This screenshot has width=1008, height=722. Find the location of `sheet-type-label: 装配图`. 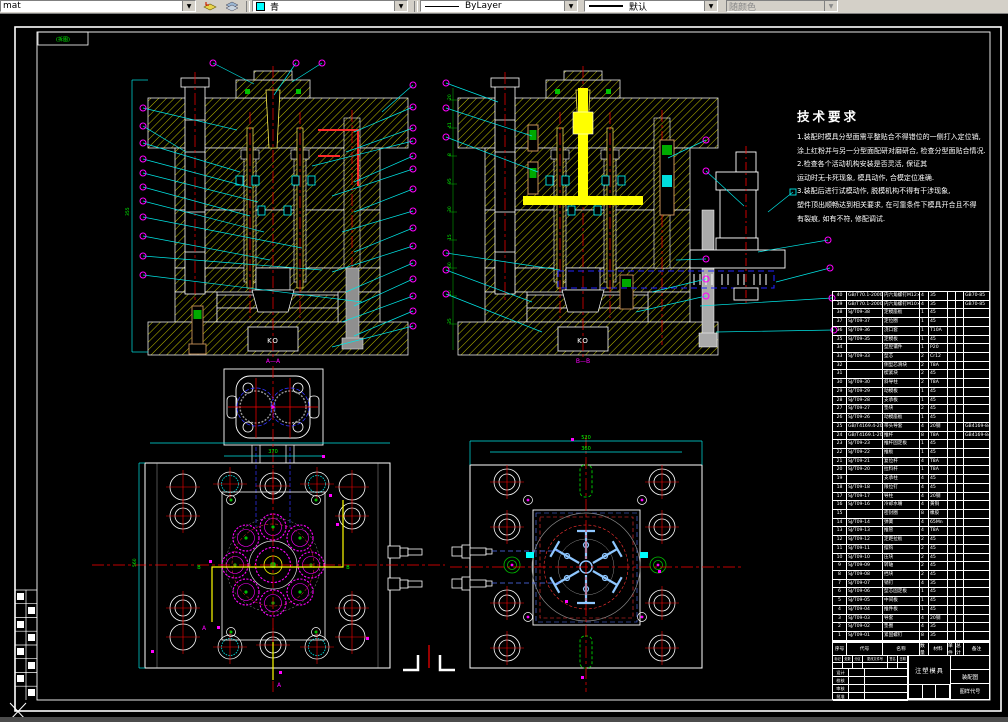

sheet-type-label: 装配图 is located at coordinates (970, 677).